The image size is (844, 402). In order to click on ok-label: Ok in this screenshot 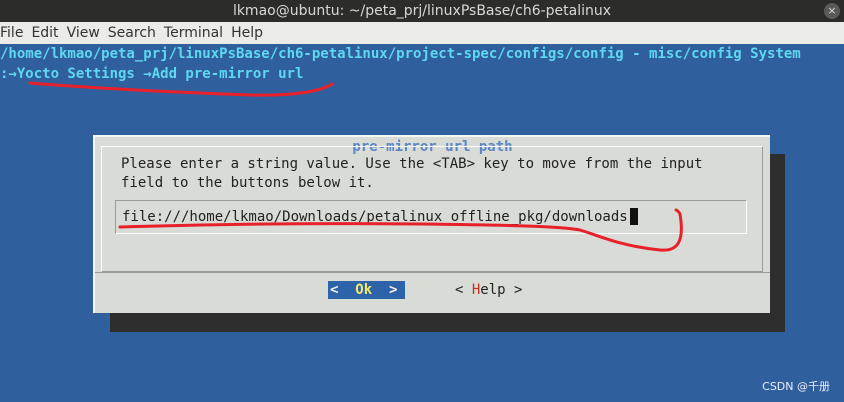, I will do `click(364, 290)`.